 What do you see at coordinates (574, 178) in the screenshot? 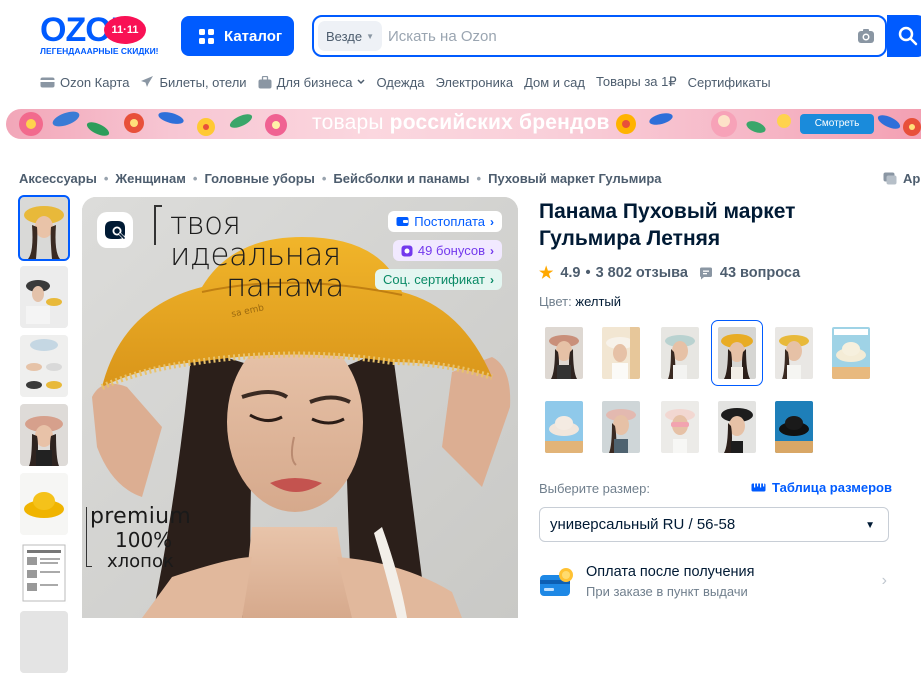
I see `breadcrumb-item: Пуховый маркет Гульмира` at bounding box center [574, 178].